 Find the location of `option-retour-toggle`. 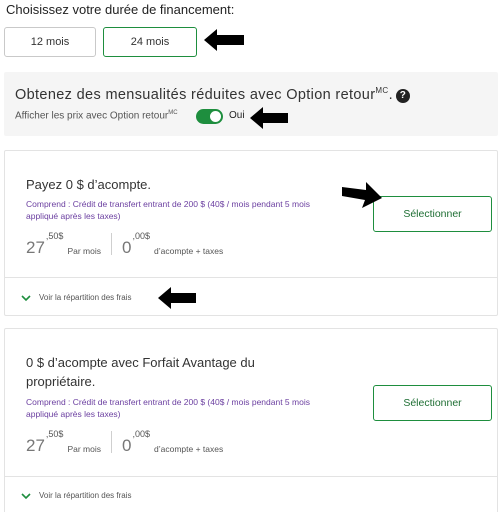

option-retour-toggle is located at coordinates (209, 116).